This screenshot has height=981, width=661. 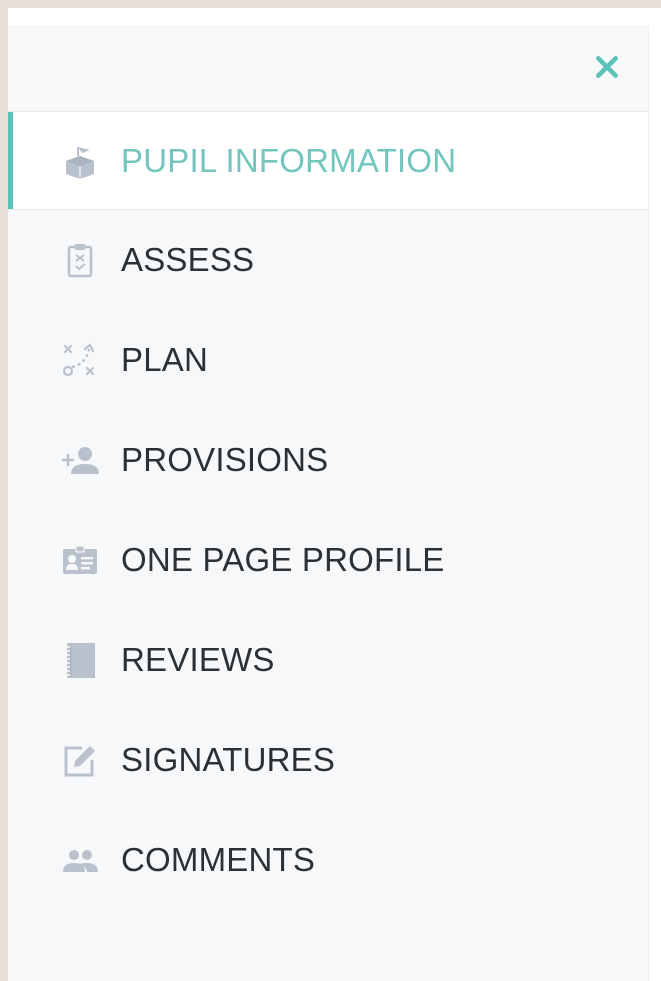 I want to click on sidebar-item-label: PLAN, so click(x=165, y=359).